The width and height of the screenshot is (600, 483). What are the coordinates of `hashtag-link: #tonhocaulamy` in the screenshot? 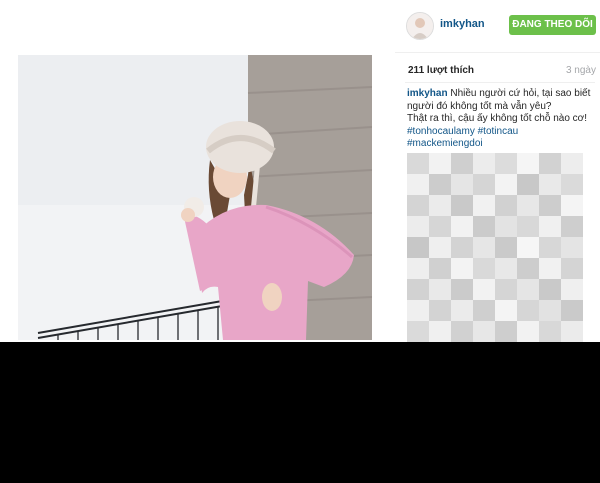 It's located at (441, 131).